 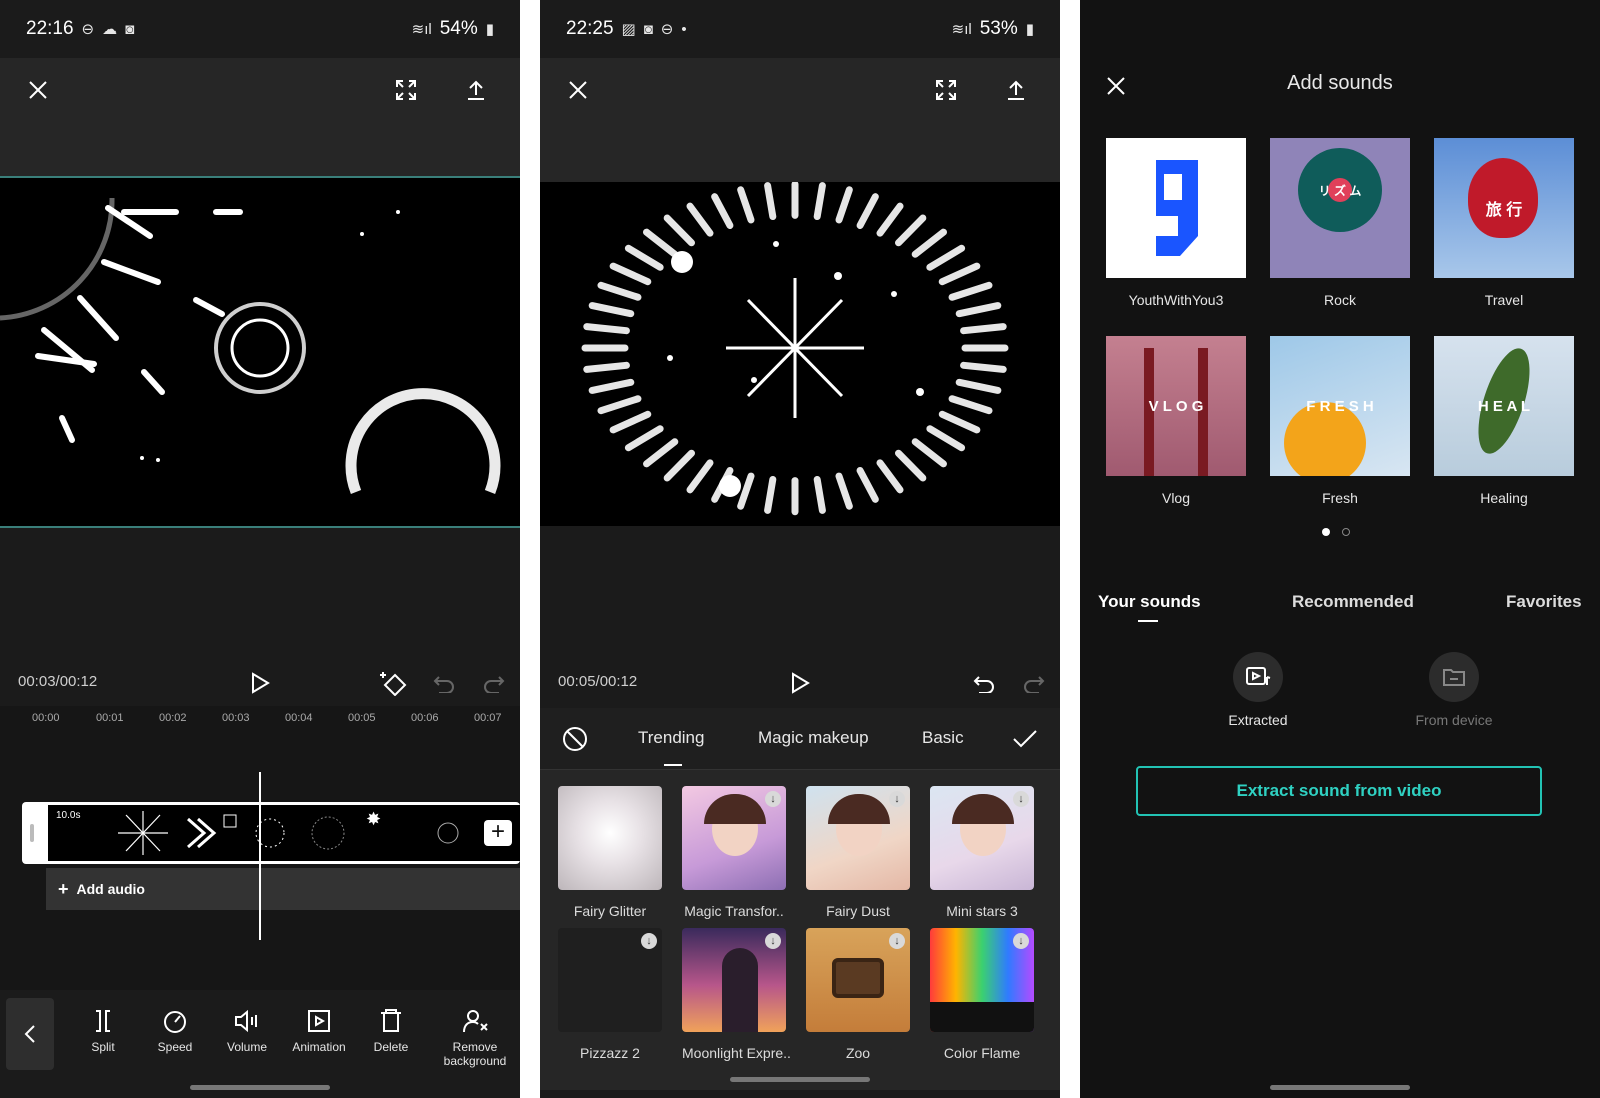 I want to click on keyframe-icon, so click(x=394, y=683).